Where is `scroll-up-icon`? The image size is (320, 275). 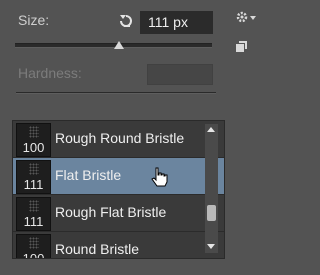
scroll-up-icon is located at coordinates (211, 129).